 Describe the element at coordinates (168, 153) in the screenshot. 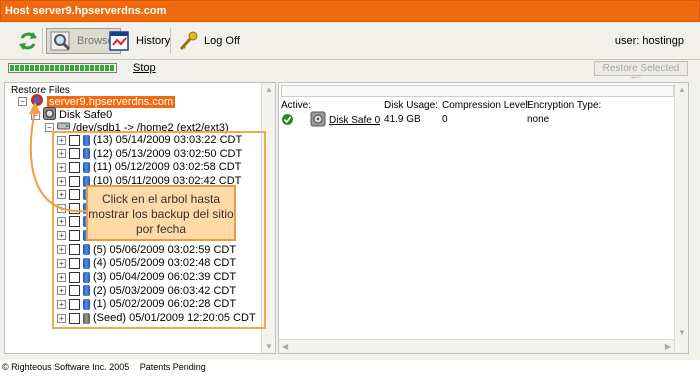

I see `backup-label: (12) 05/13/2009 03:02:50 CDT` at that location.